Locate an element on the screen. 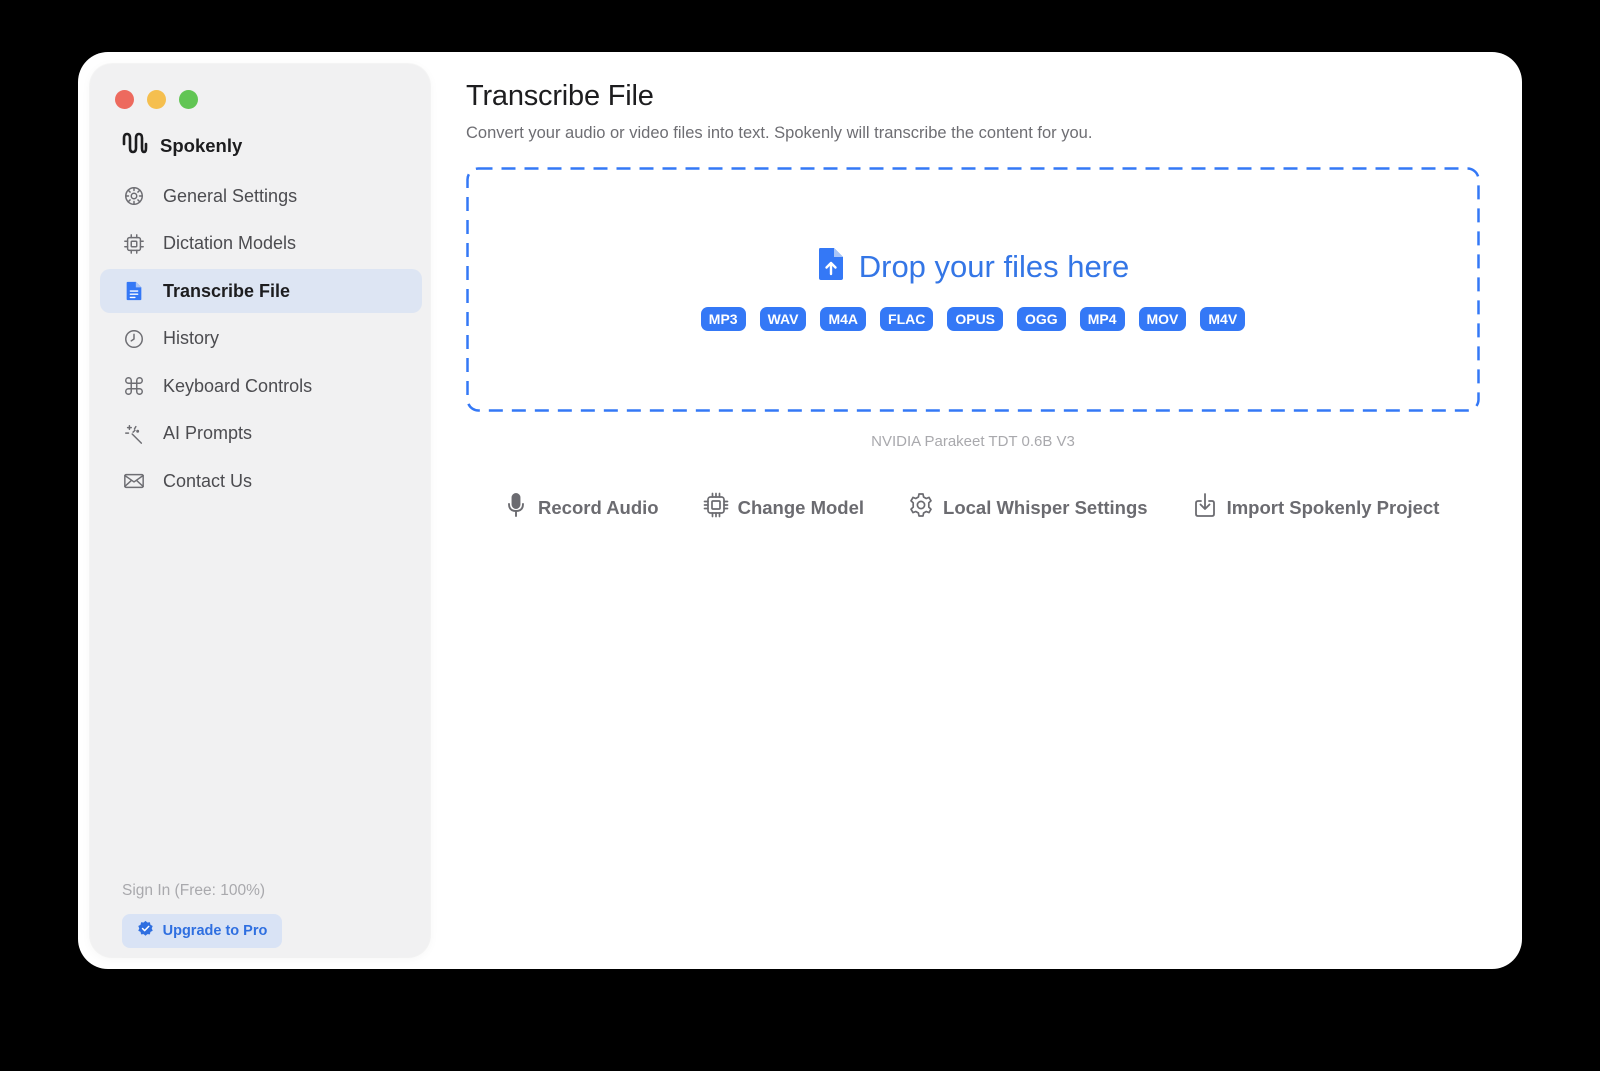 This screenshot has height=1071, width=1600. sidebar-item-ai-prompts: AI Prompts is located at coordinates (261, 434).